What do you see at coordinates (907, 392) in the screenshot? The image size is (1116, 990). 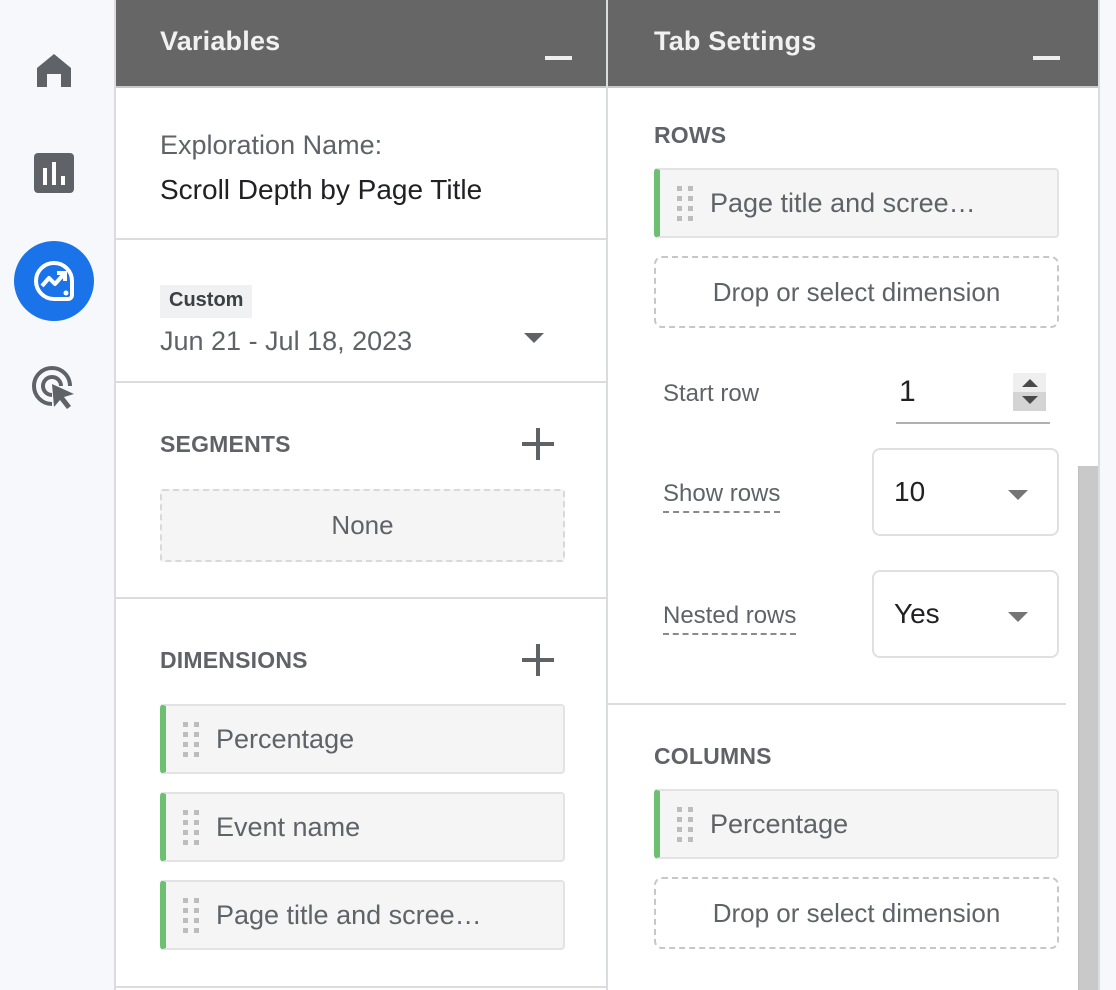 I see `start-row-value: 1` at bounding box center [907, 392].